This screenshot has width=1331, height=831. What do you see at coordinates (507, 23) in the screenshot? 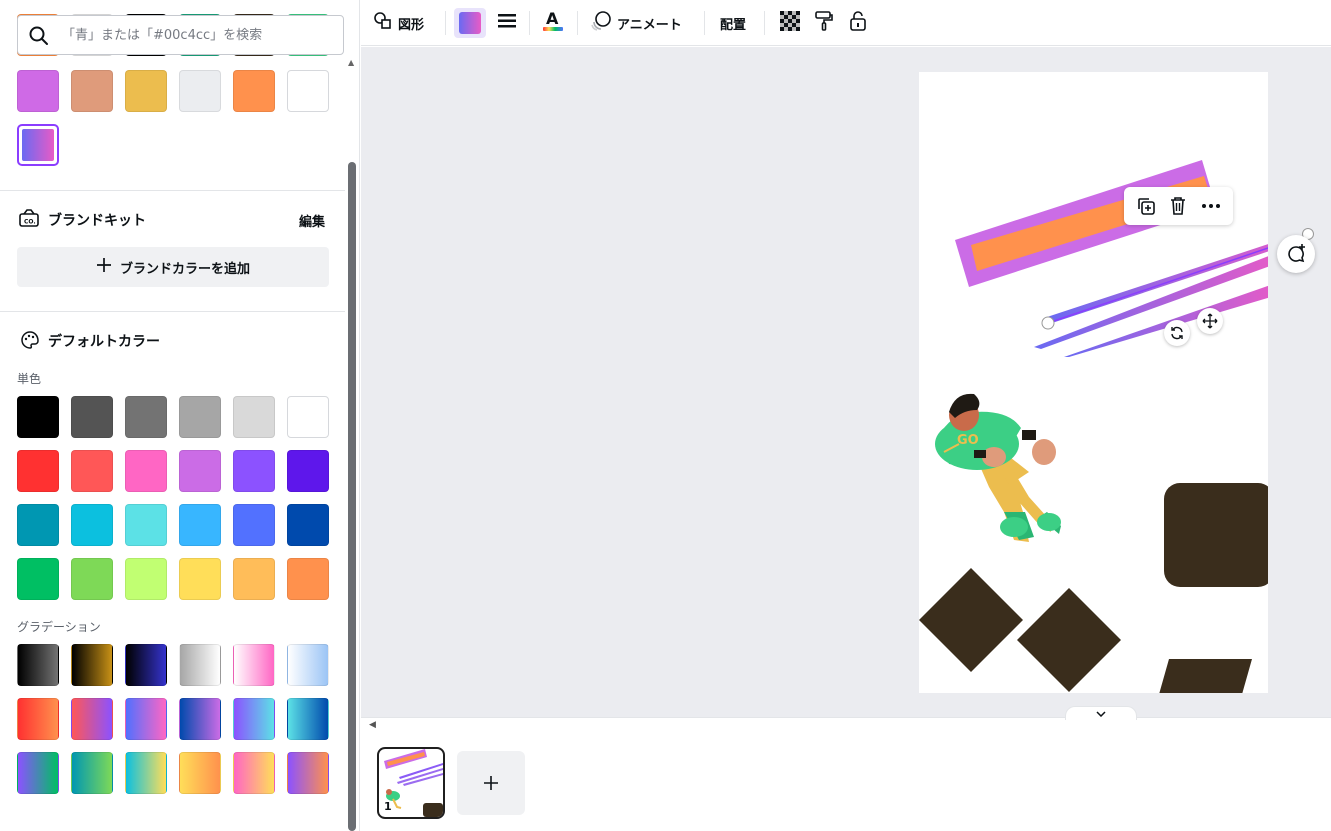
I see `border-style-button` at bounding box center [507, 23].